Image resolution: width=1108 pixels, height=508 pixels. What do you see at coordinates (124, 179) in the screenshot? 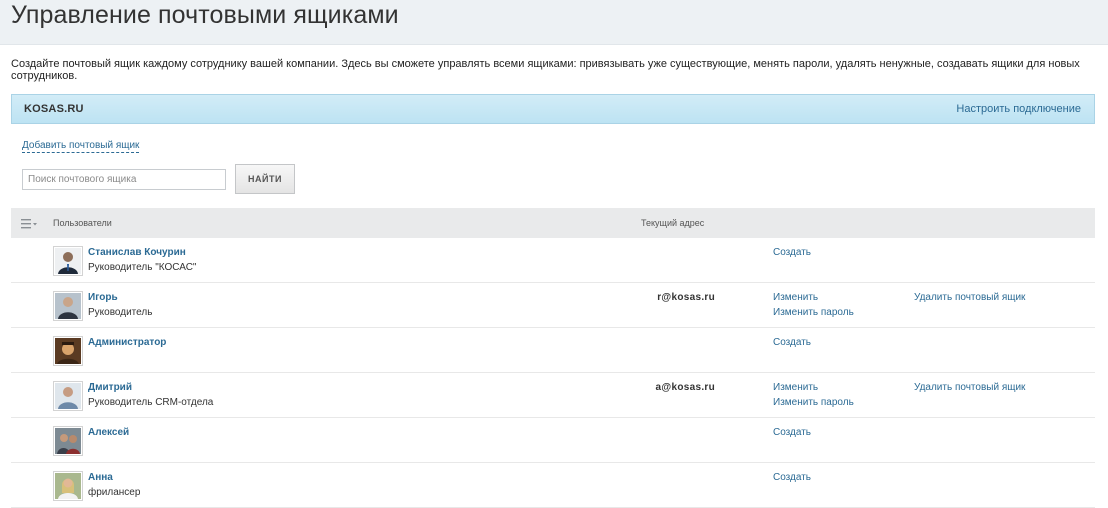
I see `mailbox-search-input` at bounding box center [124, 179].